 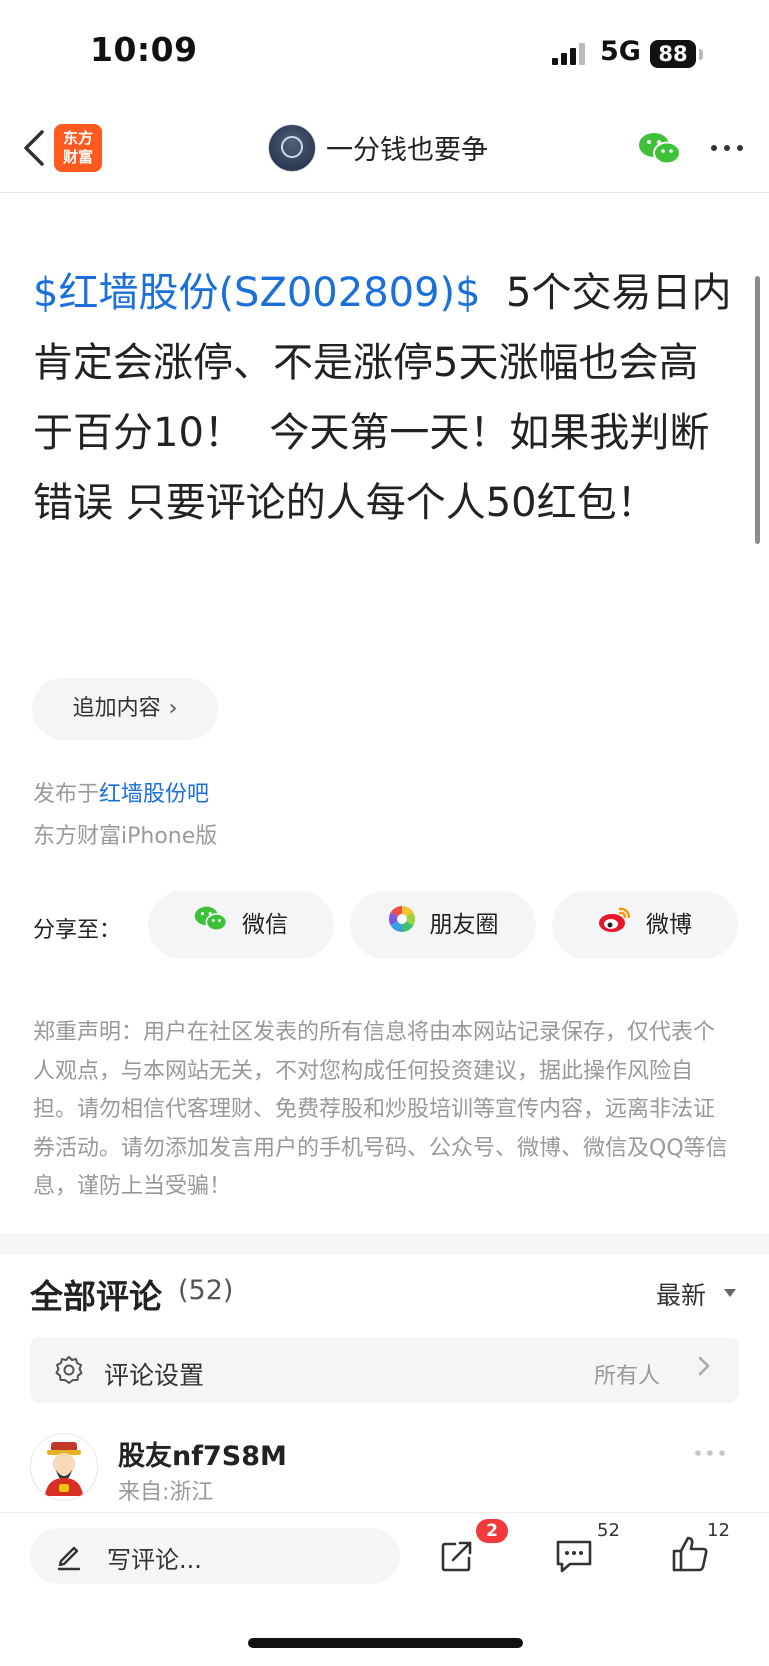 What do you see at coordinates (627, 1376) in the screenshot?
I see `comment-settings-value: 所有人` at bounding box center [627, 1376].